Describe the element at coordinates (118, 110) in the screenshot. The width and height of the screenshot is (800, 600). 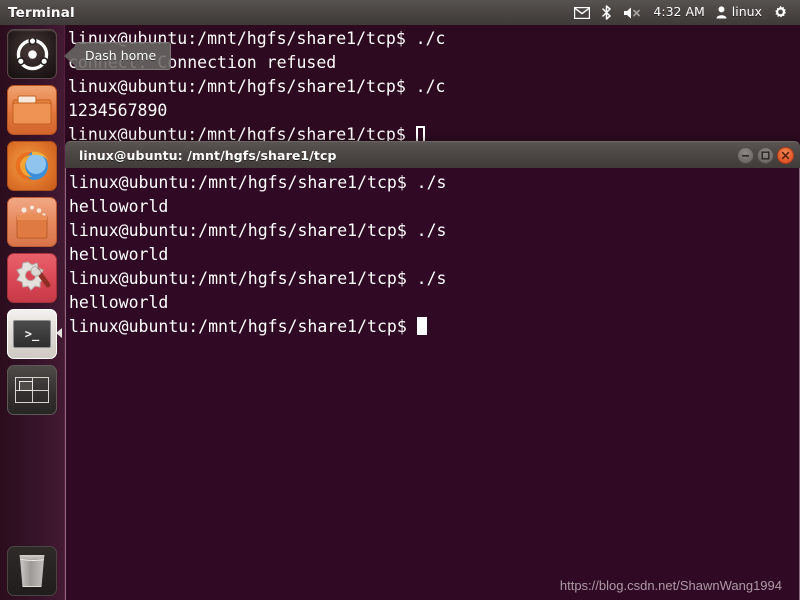
I see `terminal-line: 1234567890` at that location.